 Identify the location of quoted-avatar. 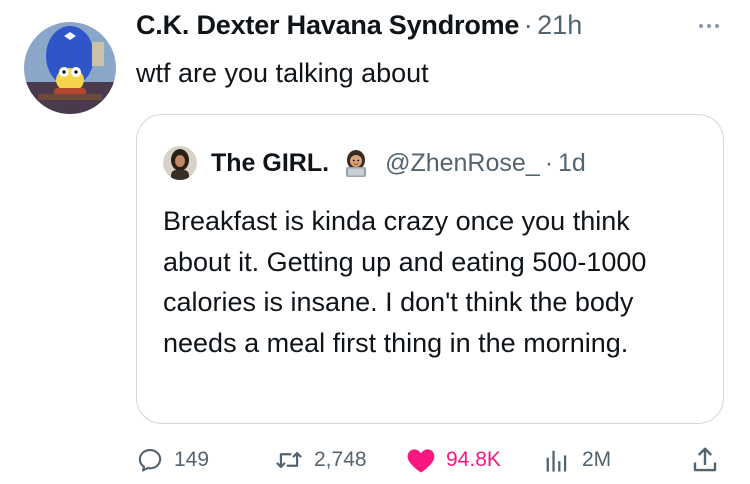
(180, 163).